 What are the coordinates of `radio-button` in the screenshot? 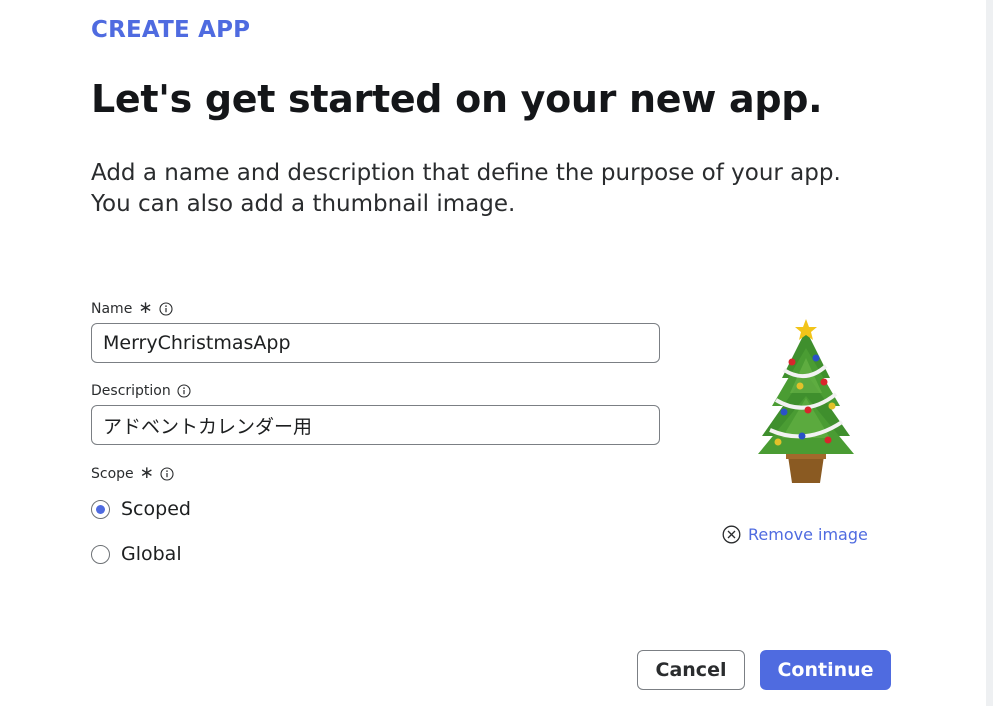 It's located at (100, 554).